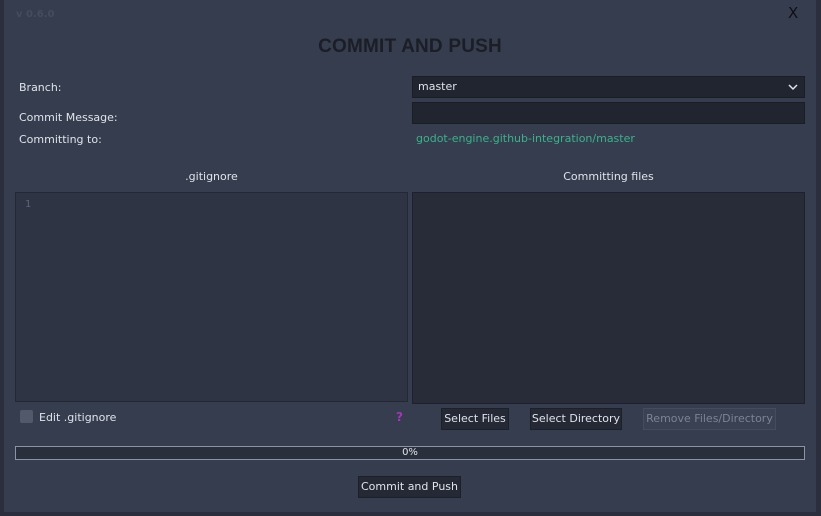 The width and height of the screenshot is (821, 516). Describe the element at coordinates (525, 138) in the screenshot. I see `repository-branch-link: godot-engine.github-integration/master` at that location.